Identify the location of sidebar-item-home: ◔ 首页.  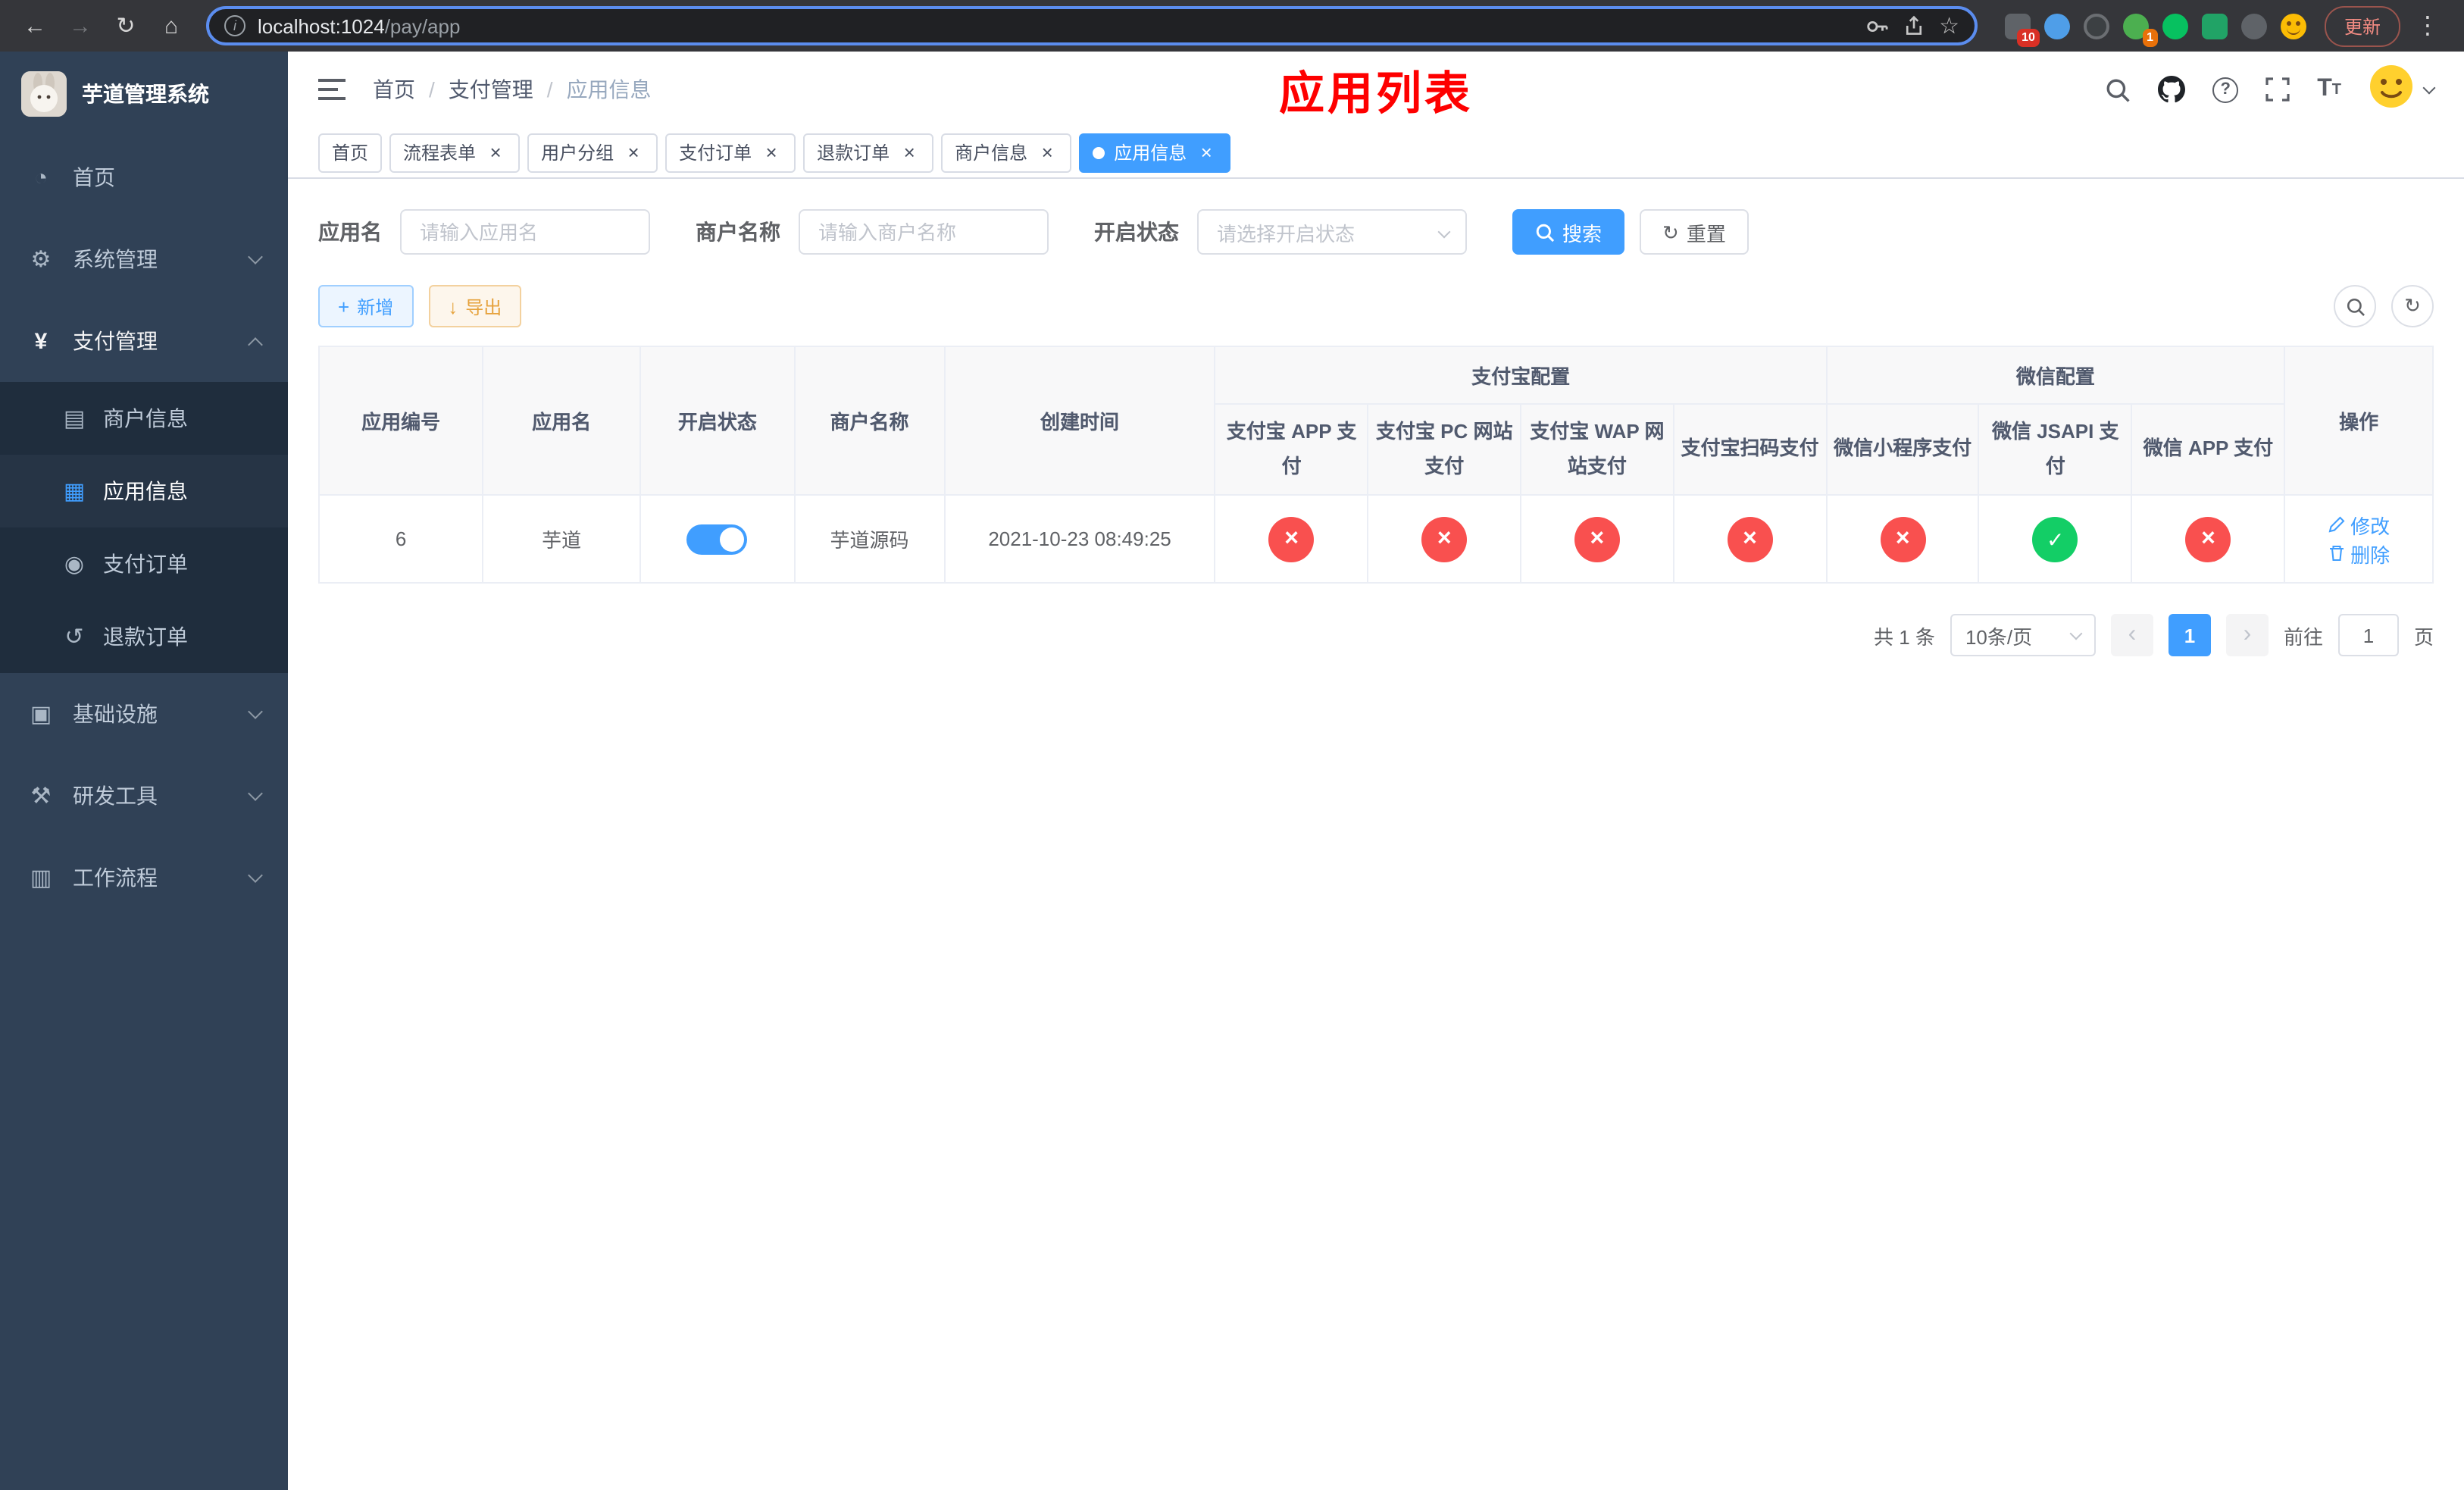
(144, 177).